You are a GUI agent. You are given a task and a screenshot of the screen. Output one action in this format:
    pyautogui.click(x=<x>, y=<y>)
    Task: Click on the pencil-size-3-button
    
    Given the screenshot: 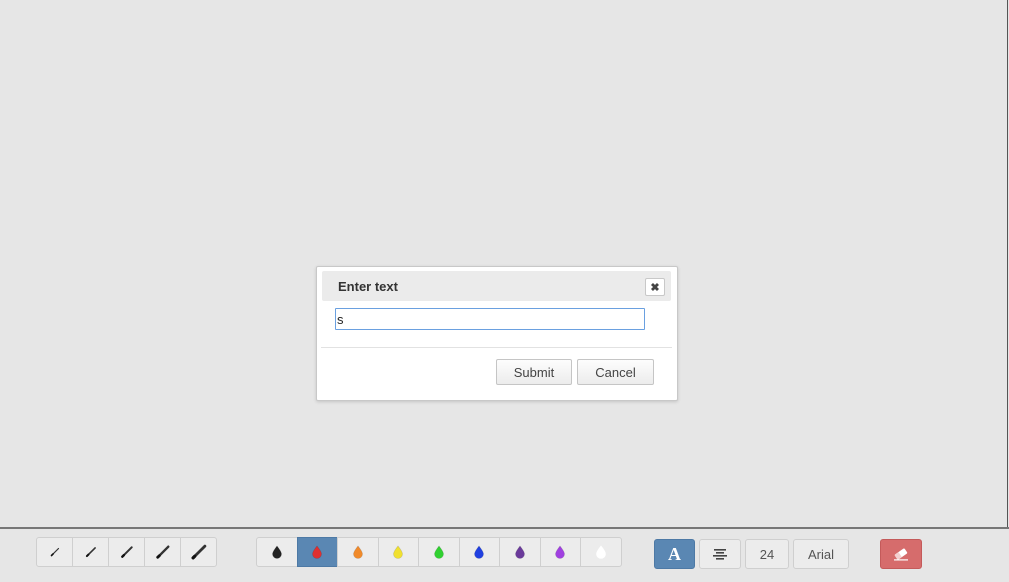 What is the action you would take?
    pyautogui.click(x=126, y=552)
    